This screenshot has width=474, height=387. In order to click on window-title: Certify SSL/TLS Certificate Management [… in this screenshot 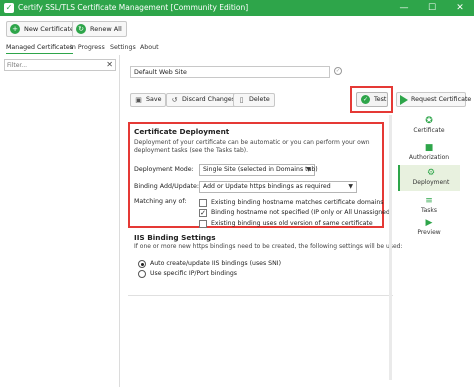, I will do `click(133, 7)`.